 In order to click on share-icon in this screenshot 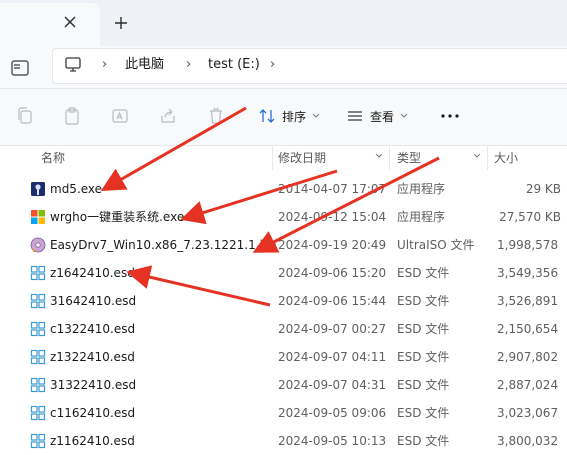, I will do `click(168, 116)`.